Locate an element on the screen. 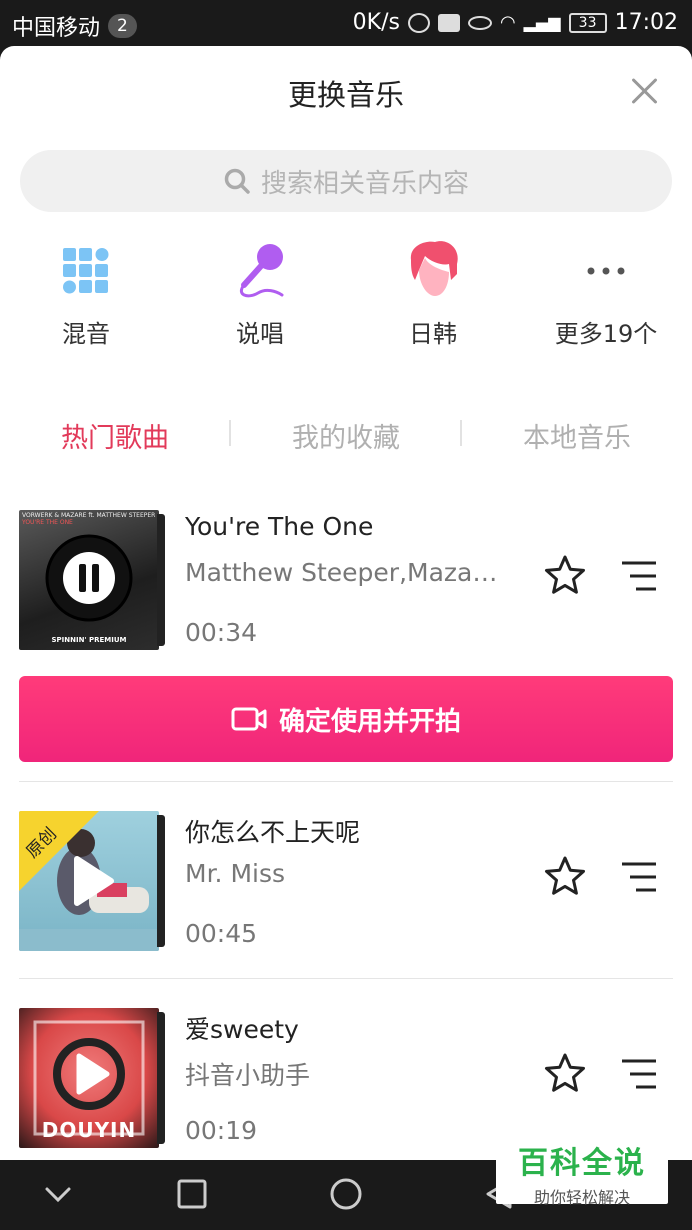  home-icon is located at coordinates (346, 1194).